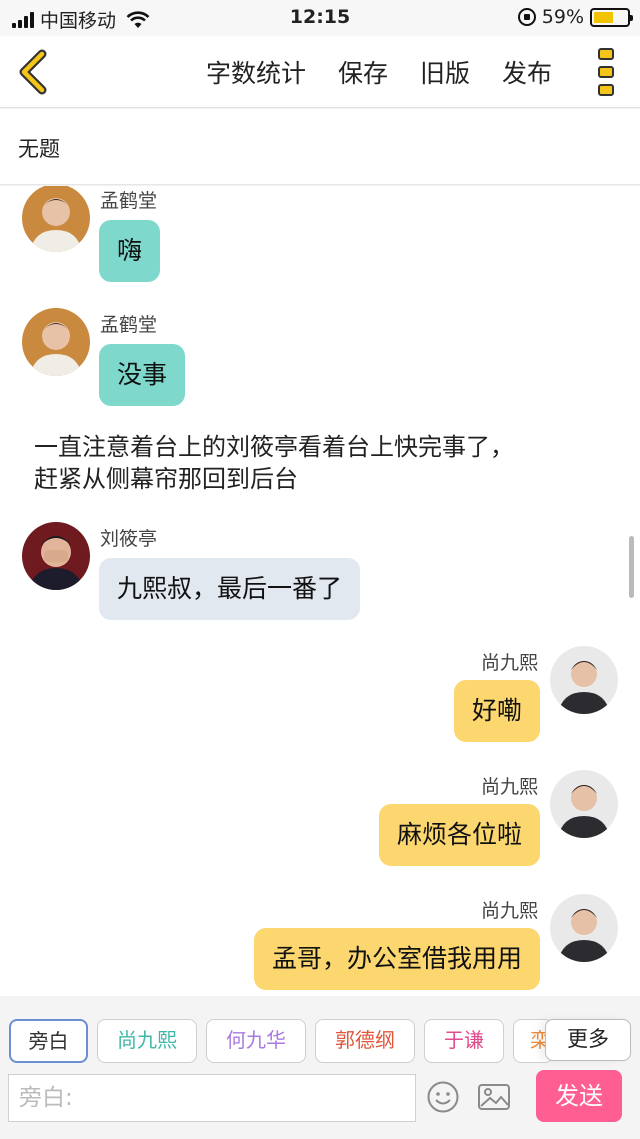 This screenshot has height=1139, width=640. I want to click on narration-line: 一直注意着台上的刘筱亭看着台上快完事了，, so click(274, 447).